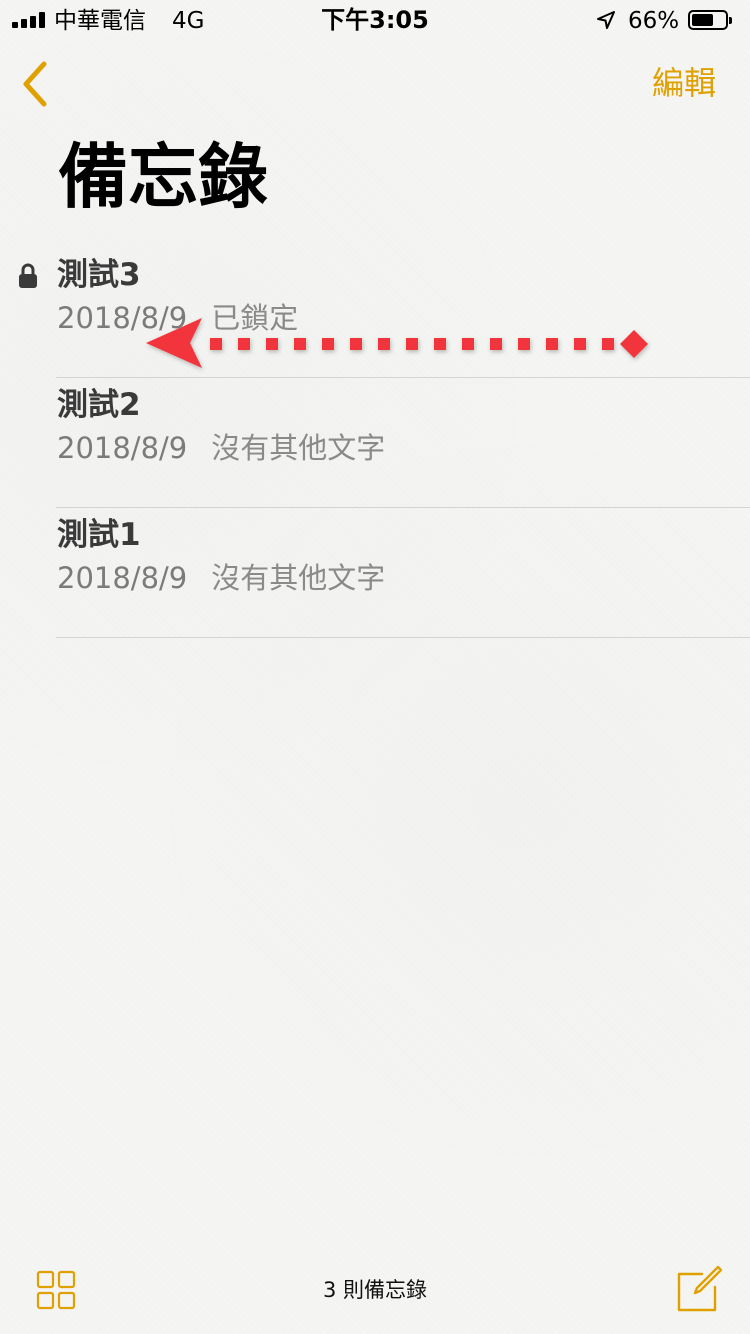 The width and height of the screenshot is (750, 1334). I want to click on edit-button: 編輯, so click(684, 83).